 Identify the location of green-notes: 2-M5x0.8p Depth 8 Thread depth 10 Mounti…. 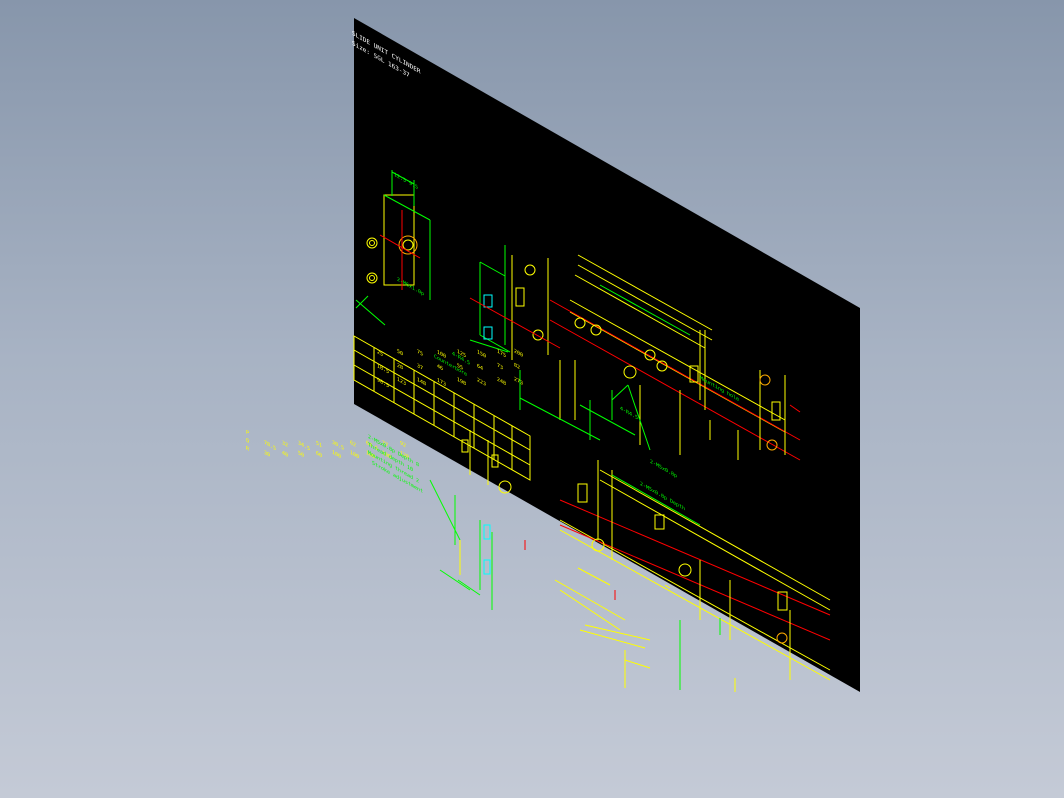
(395, 464).